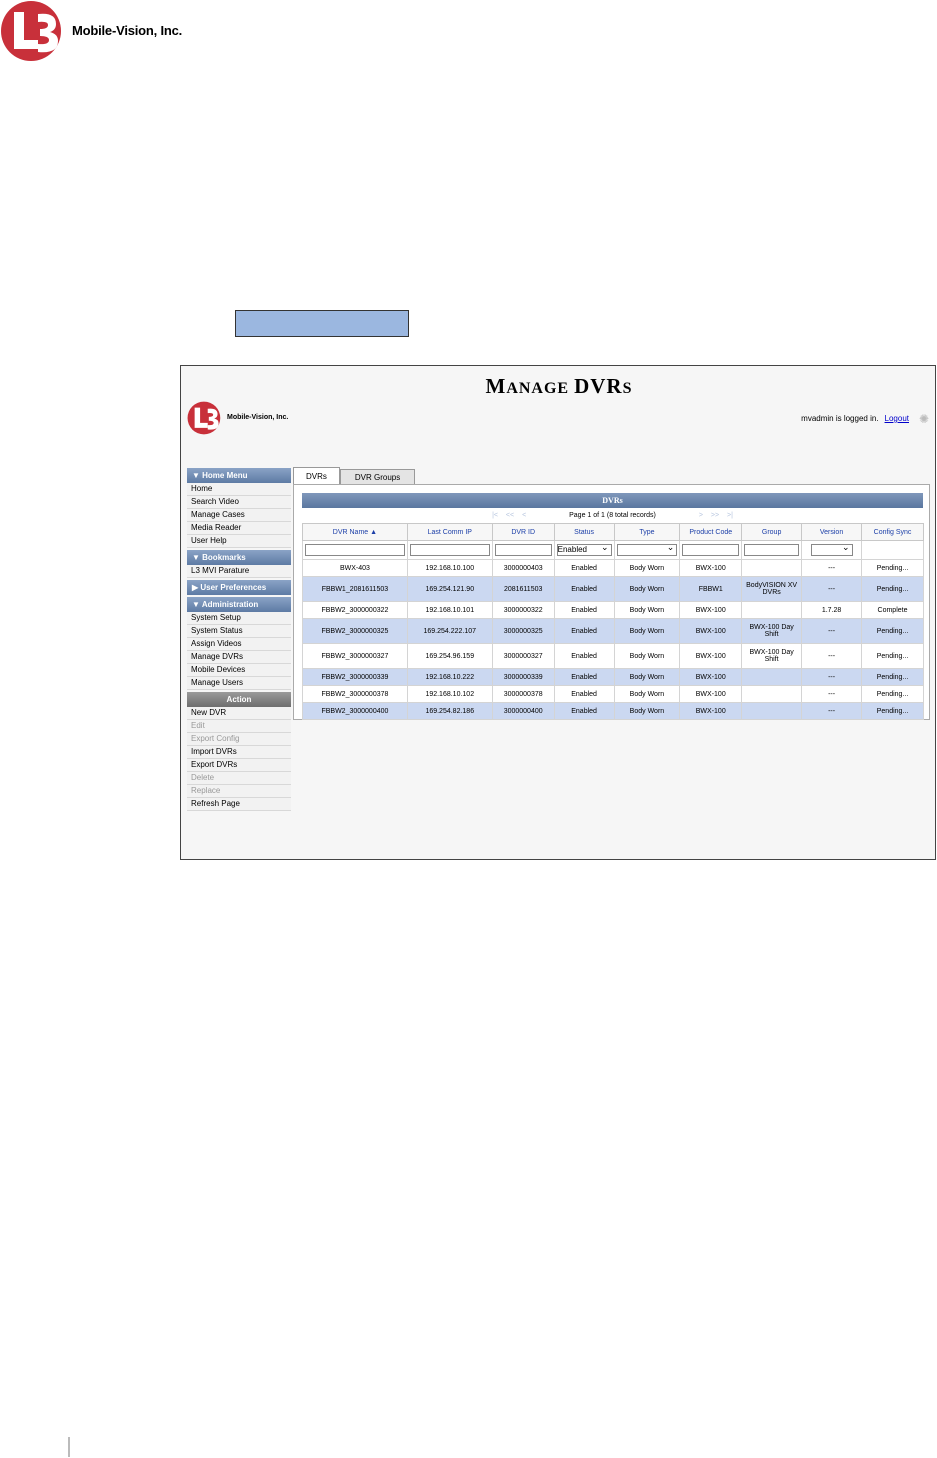  Describe the element at coordinates (730, 515) in the screenshot. I see `last-page-icon: >|` at that location.